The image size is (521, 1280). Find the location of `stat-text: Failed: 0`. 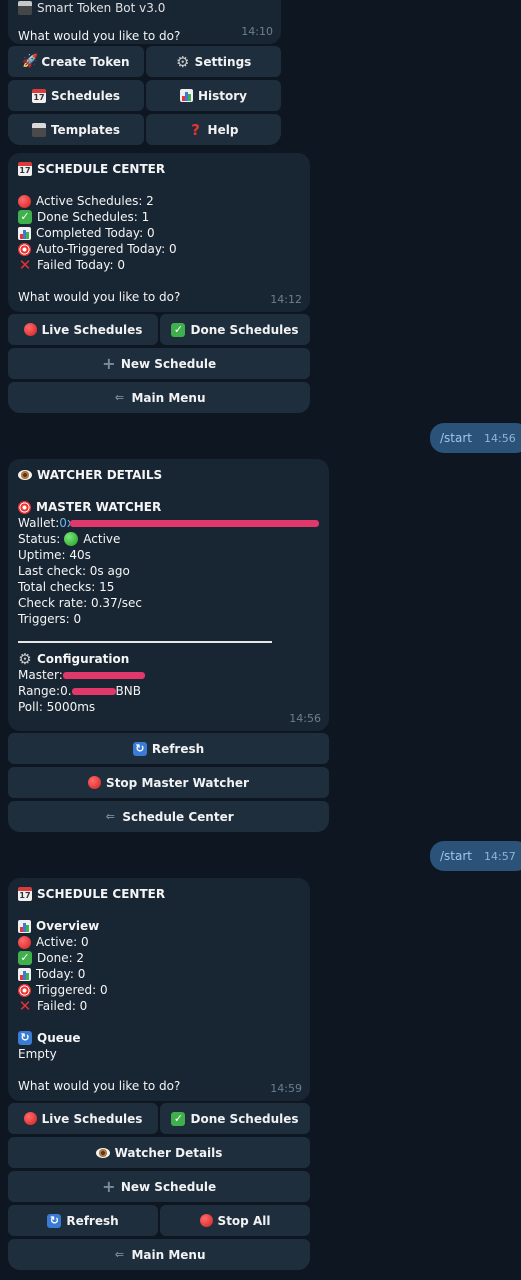

stat-text: Failed: 0 is located at coordinates (62, 1006).